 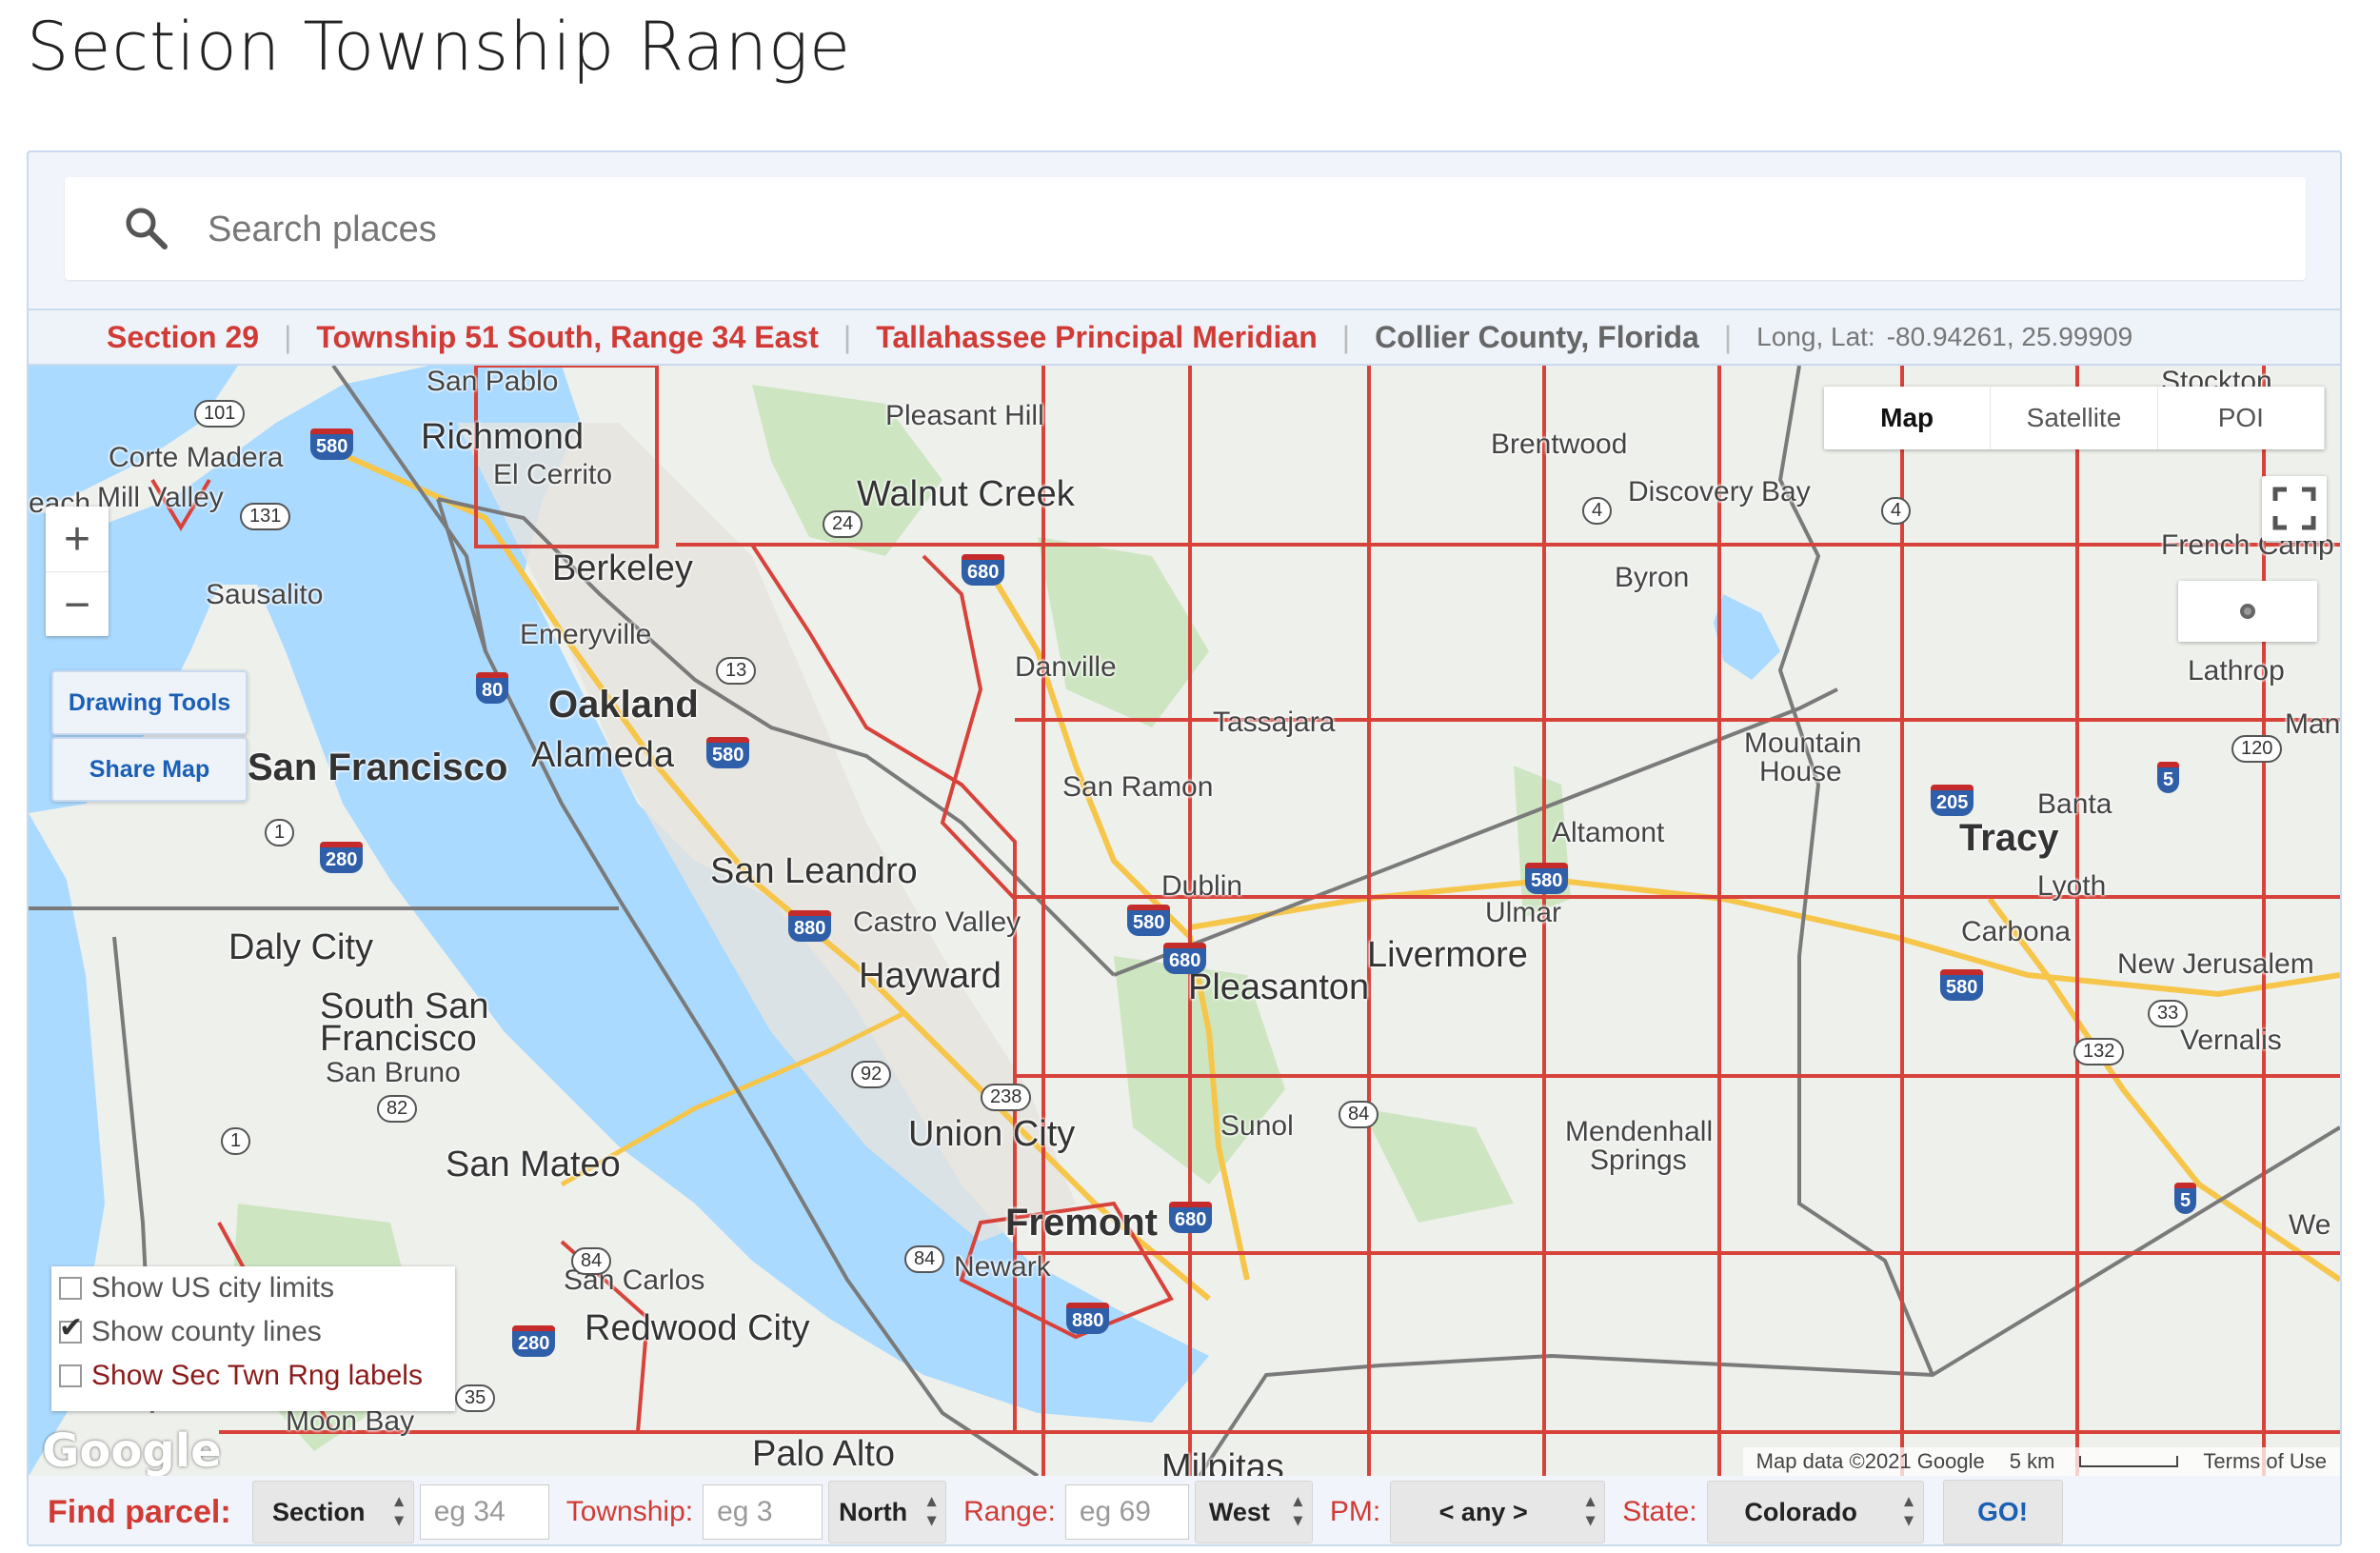 What do you see at coordinates (1002, 1267) in the screenshot?
I see `place-label: Newark` at bounding box center [1002, 1267].